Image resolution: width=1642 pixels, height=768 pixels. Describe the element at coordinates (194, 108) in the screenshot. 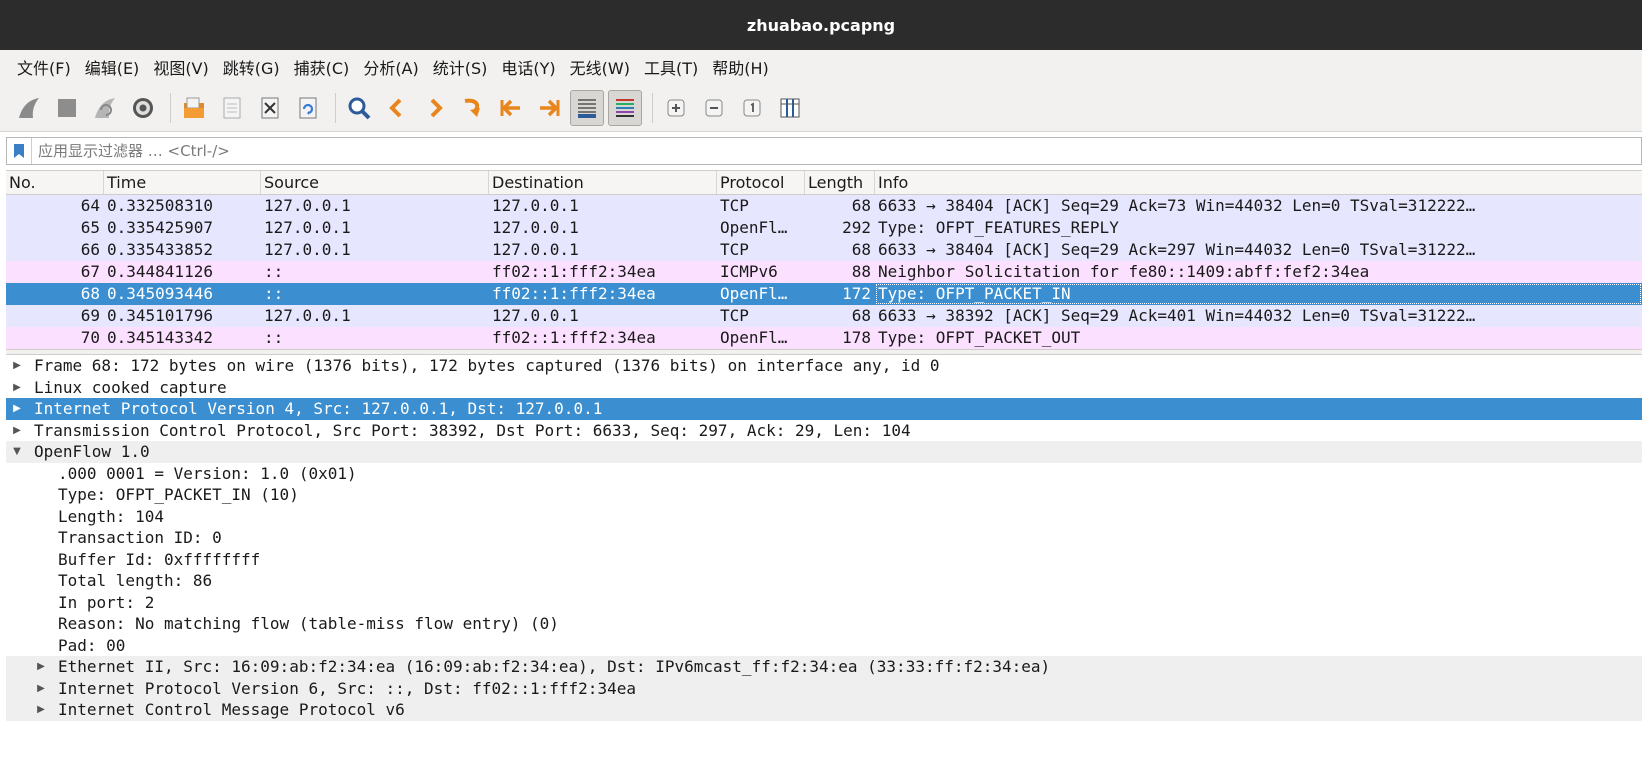

I see `open-file-icon` at that location.